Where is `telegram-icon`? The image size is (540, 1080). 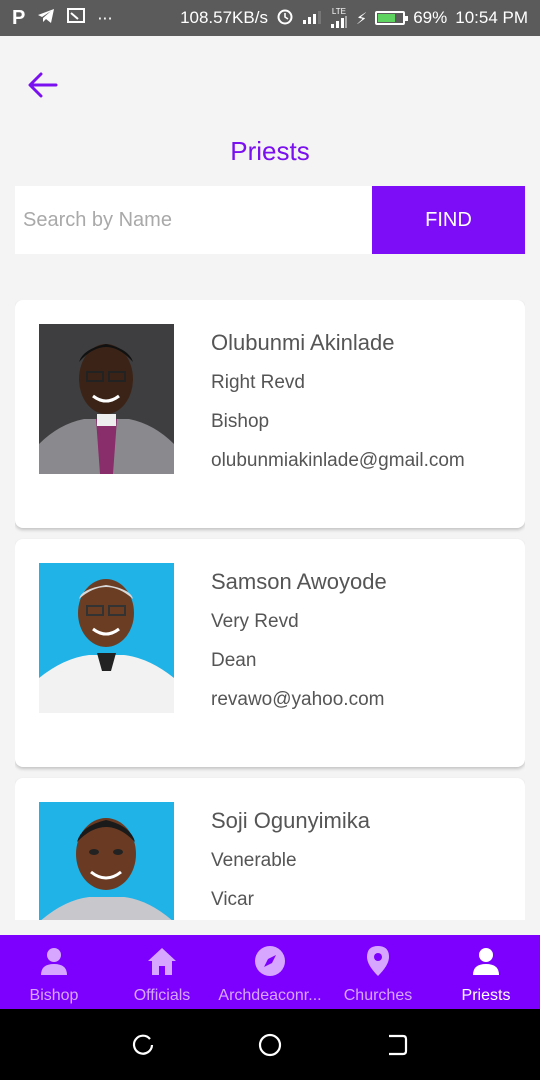
telegram-icon is located at coordinates (46, 18).